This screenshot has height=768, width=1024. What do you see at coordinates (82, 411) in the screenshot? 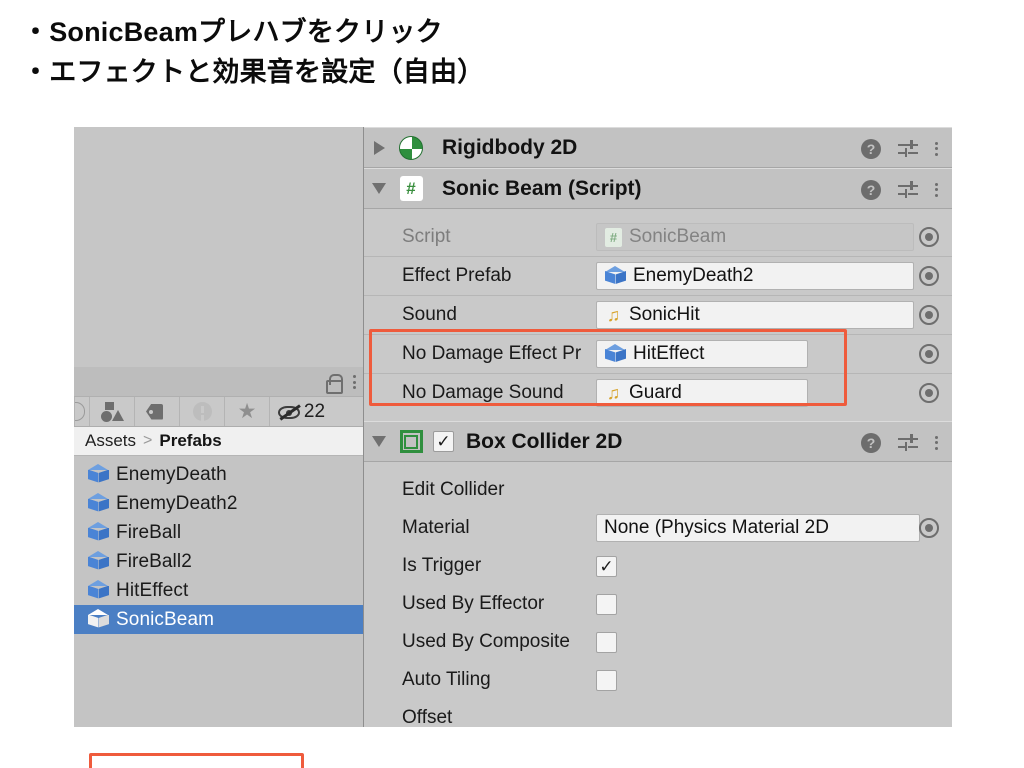
I see `search-field-edge-icon` at bounding box center [82, 411].